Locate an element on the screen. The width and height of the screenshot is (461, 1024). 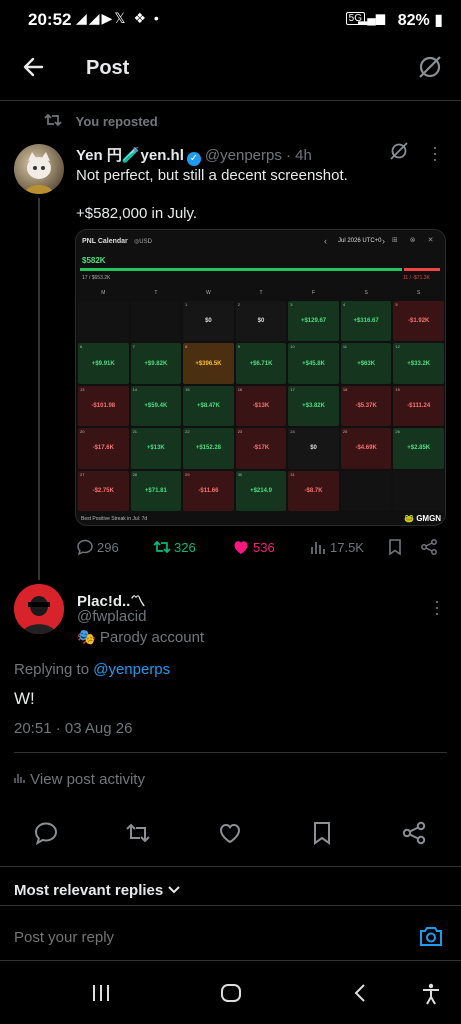
repost-button: 326 is located at coordinates (174, 547).